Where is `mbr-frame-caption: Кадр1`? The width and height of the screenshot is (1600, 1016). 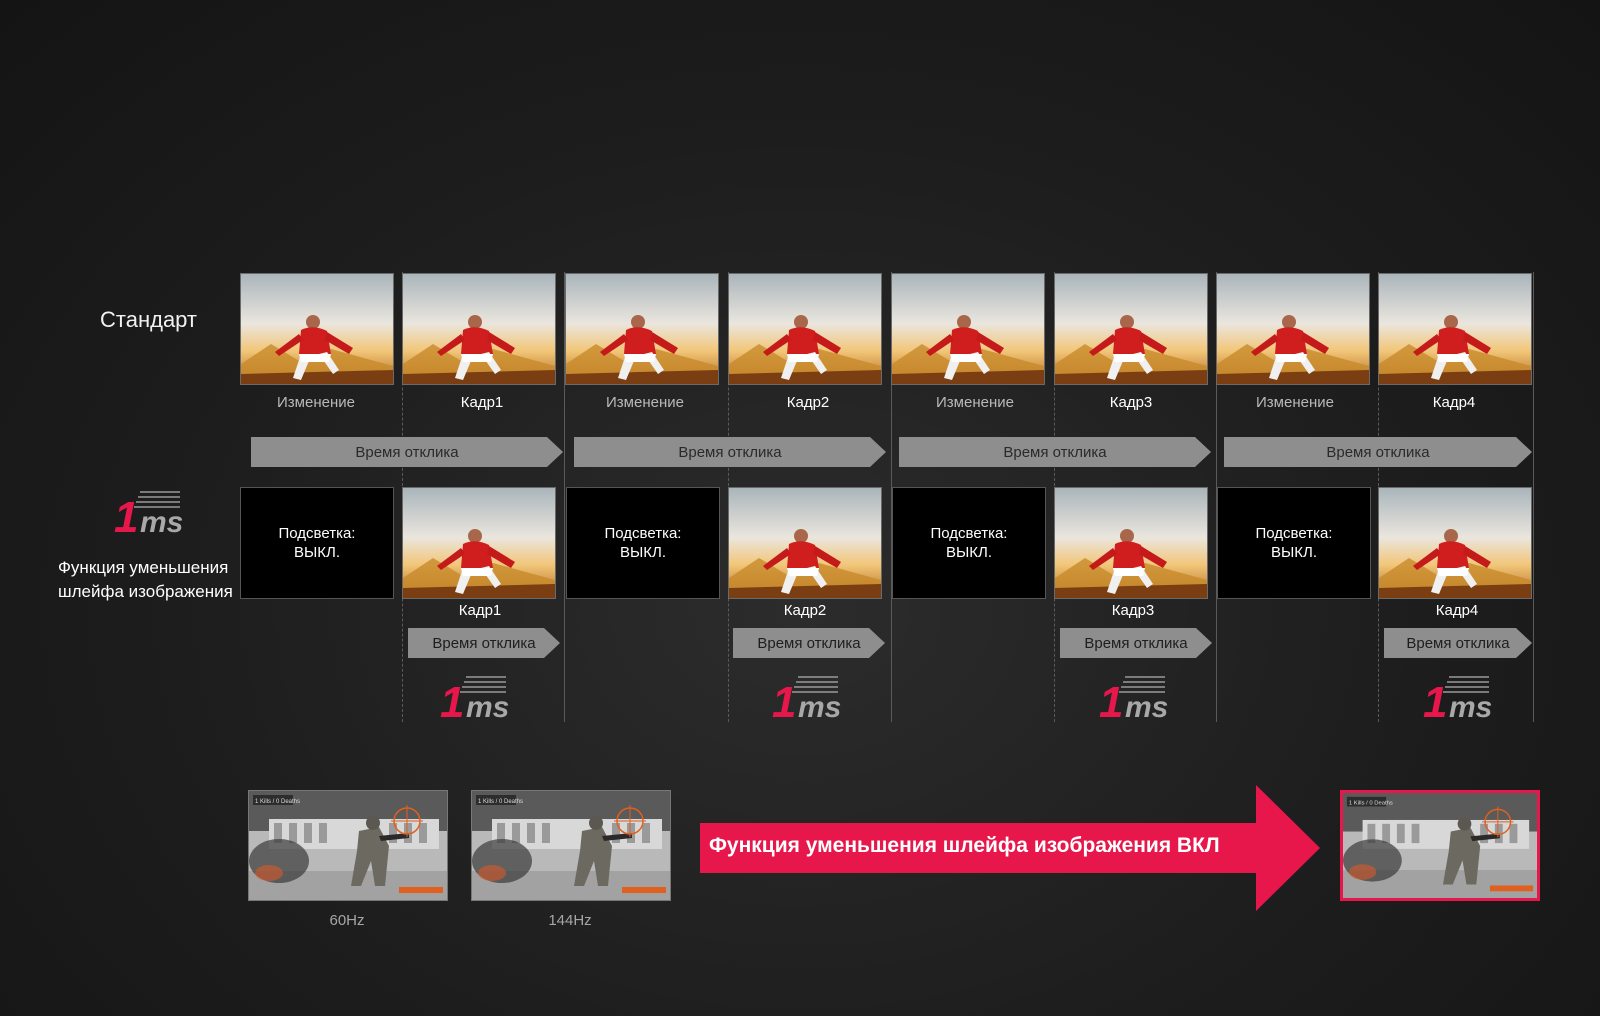 mbr-frame-caption: Кадр1 is located at coordinates (480, 610).